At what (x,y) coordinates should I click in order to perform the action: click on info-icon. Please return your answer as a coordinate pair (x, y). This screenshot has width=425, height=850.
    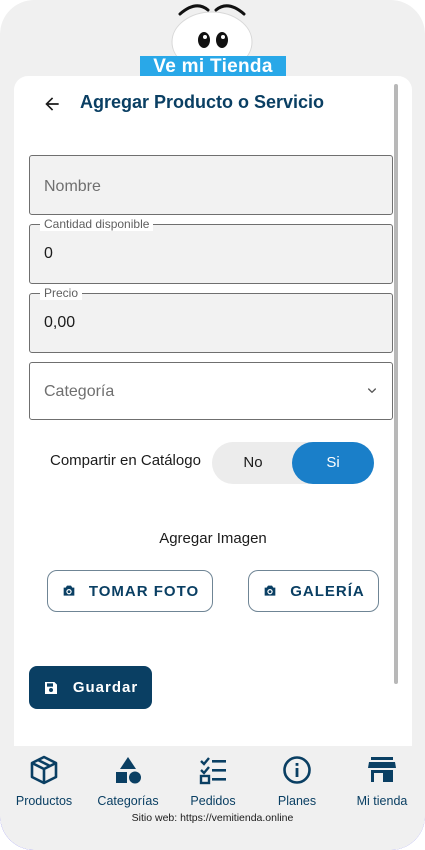
    Looking at the image, I should click on (297, 770).